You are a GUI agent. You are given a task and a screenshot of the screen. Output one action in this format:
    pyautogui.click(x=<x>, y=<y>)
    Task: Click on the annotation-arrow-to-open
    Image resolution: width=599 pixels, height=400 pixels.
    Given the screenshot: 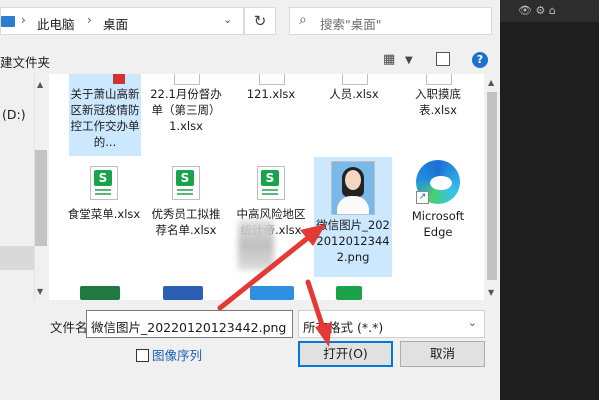 What is the action you would take?
    pyautogui.click(x=318, y=313)
    